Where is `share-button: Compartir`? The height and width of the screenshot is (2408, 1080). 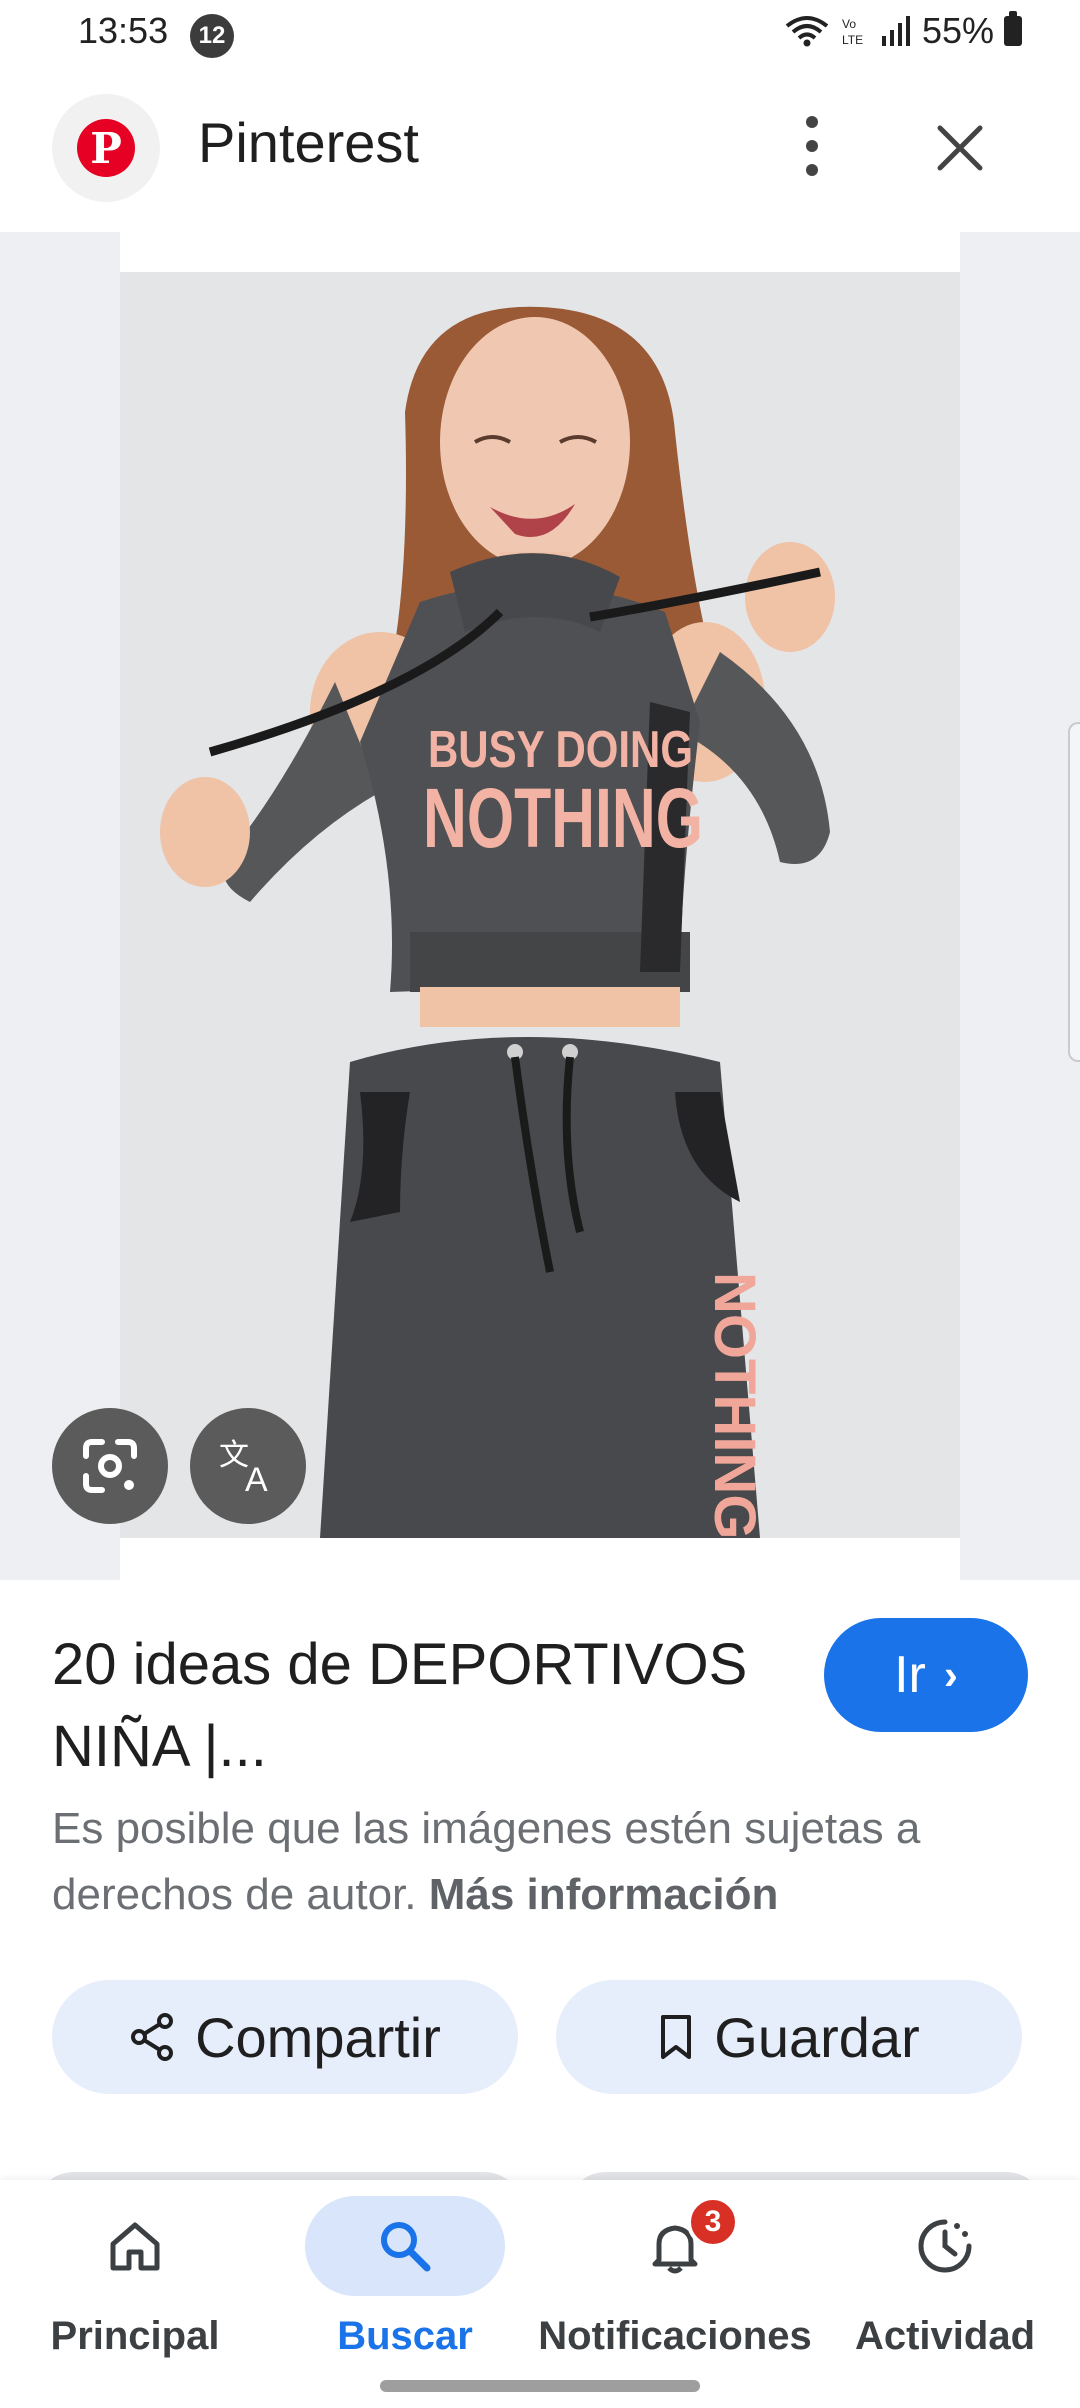
share-button: Compartir is located at coordinates (285, 2037).